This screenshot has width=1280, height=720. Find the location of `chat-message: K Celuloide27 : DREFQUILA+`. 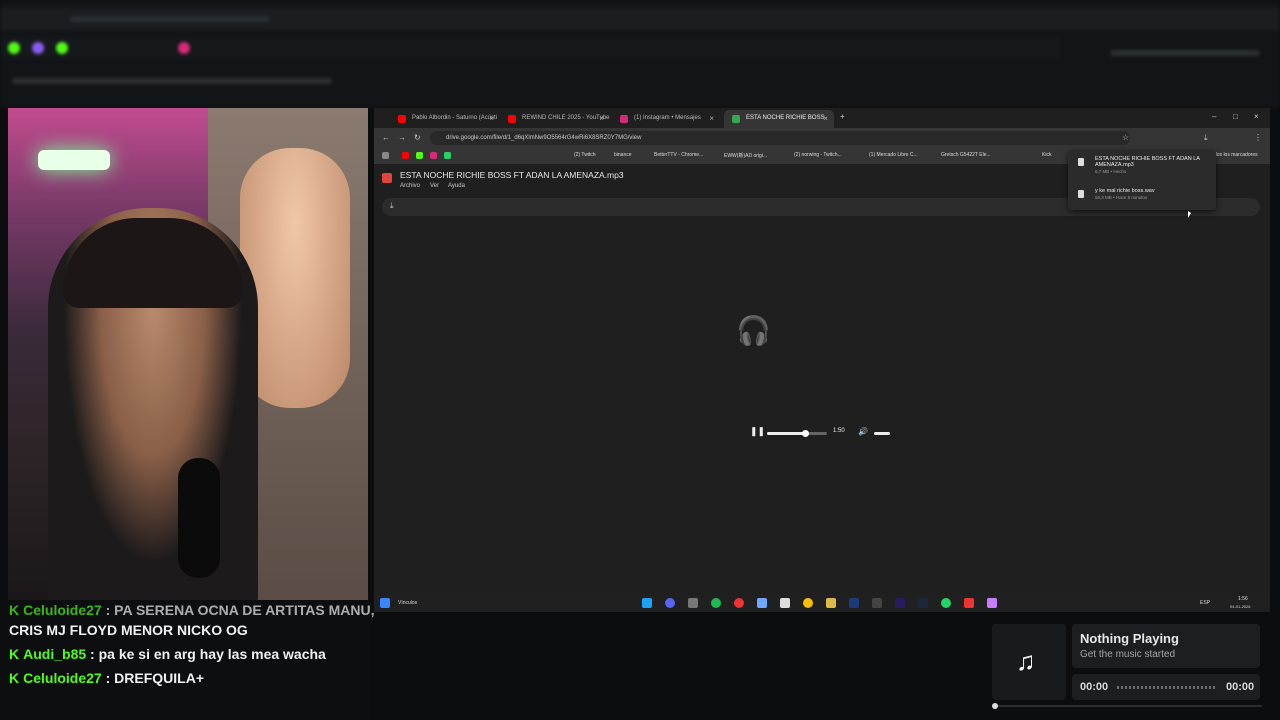

chat-message: K Celuloide27 : DREFQUILA+ is located at coordinates (107, 678).